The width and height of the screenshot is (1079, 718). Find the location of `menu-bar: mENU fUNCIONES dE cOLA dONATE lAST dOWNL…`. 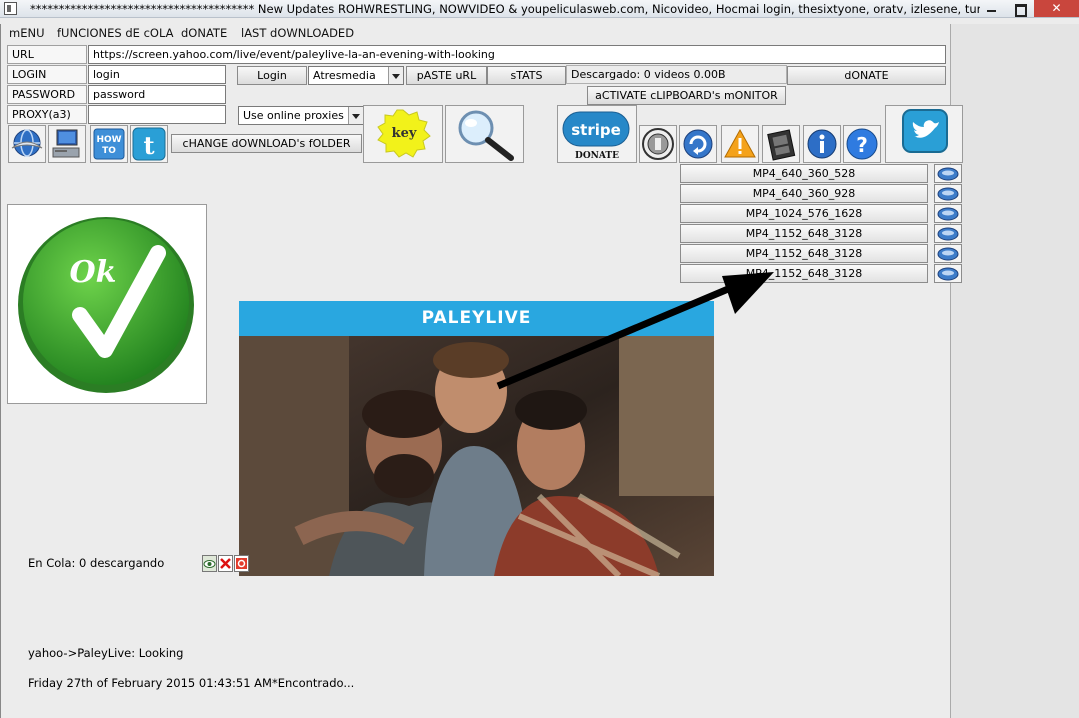

menu-bar: mENU fUNCIONES dE cOLA dONATE lAST dOWNL… is located at coordinates (539, 33).